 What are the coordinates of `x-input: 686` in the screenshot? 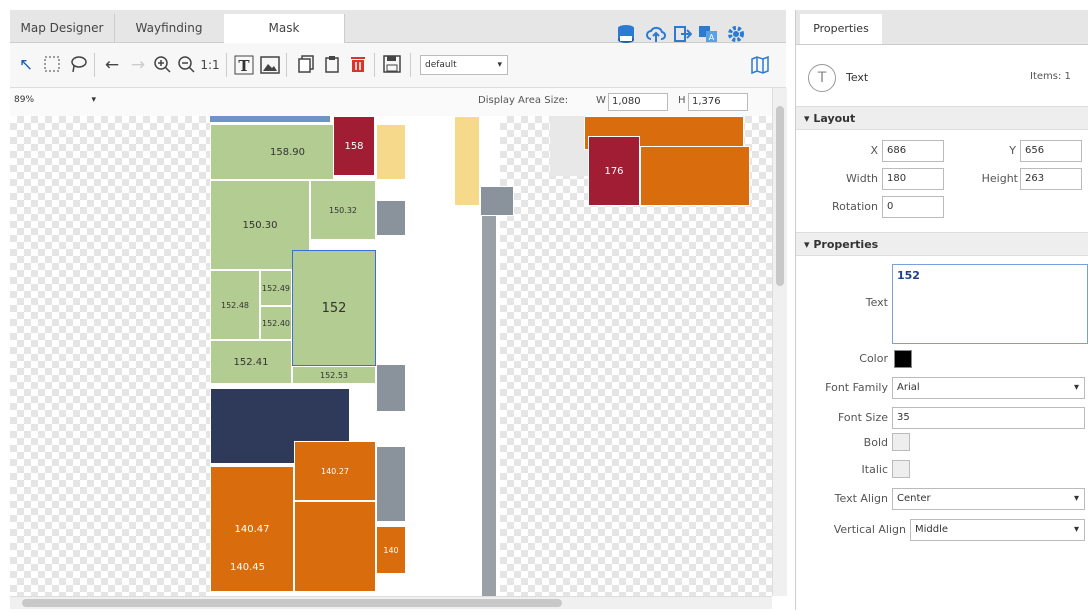 It's located at (913, 151).